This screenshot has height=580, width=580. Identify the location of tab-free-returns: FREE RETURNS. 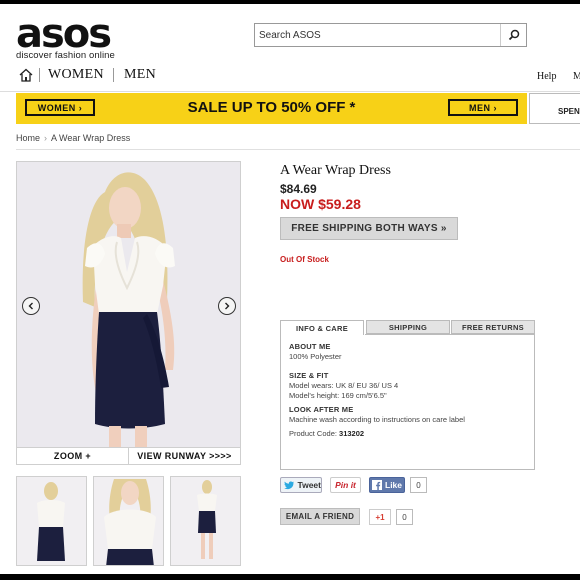
(493, 327).